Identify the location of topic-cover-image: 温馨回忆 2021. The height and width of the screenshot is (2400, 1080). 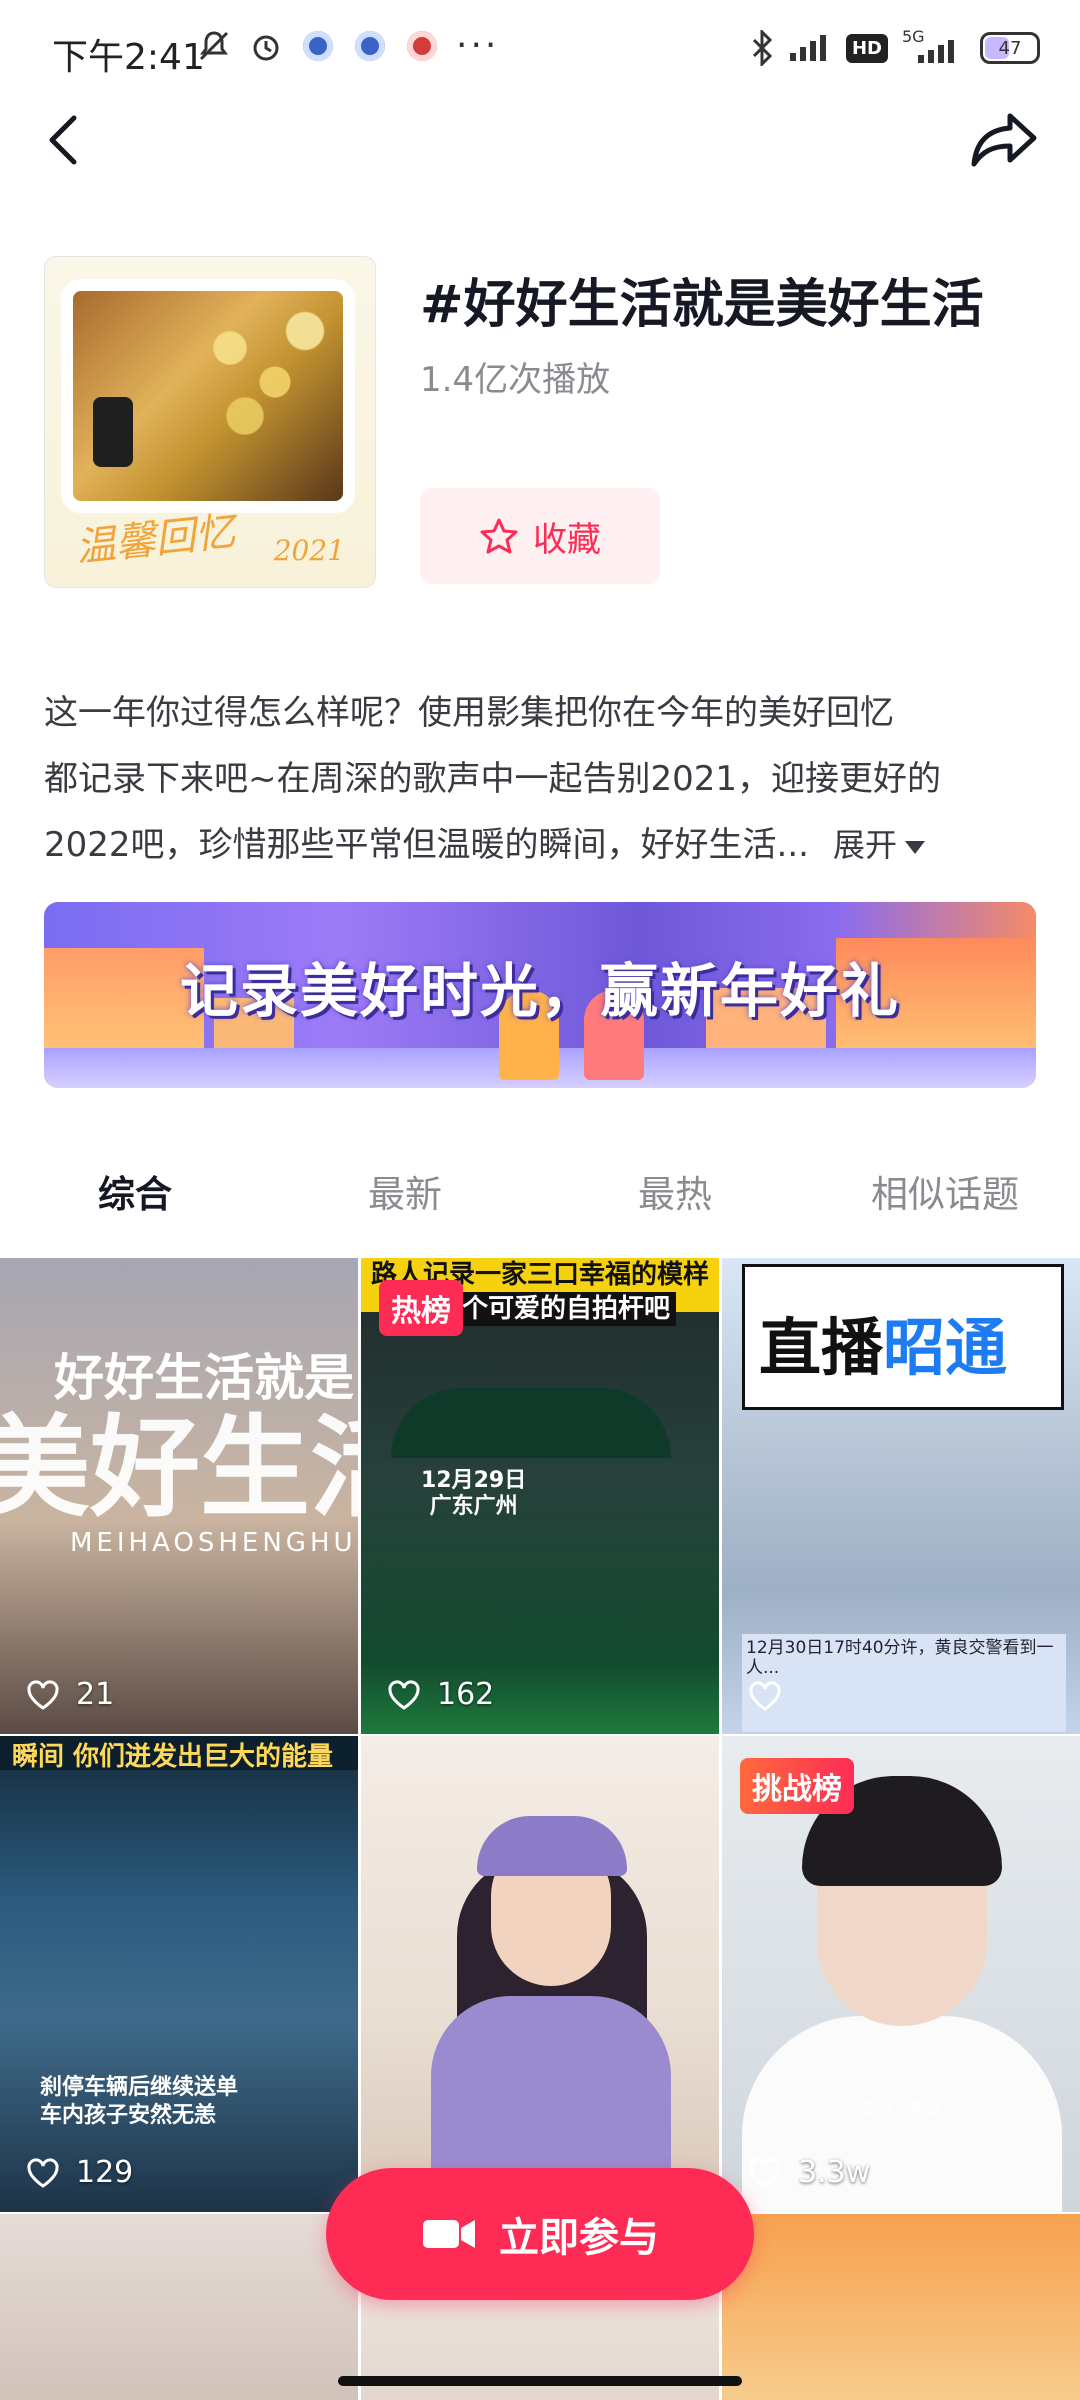
(210, 422).